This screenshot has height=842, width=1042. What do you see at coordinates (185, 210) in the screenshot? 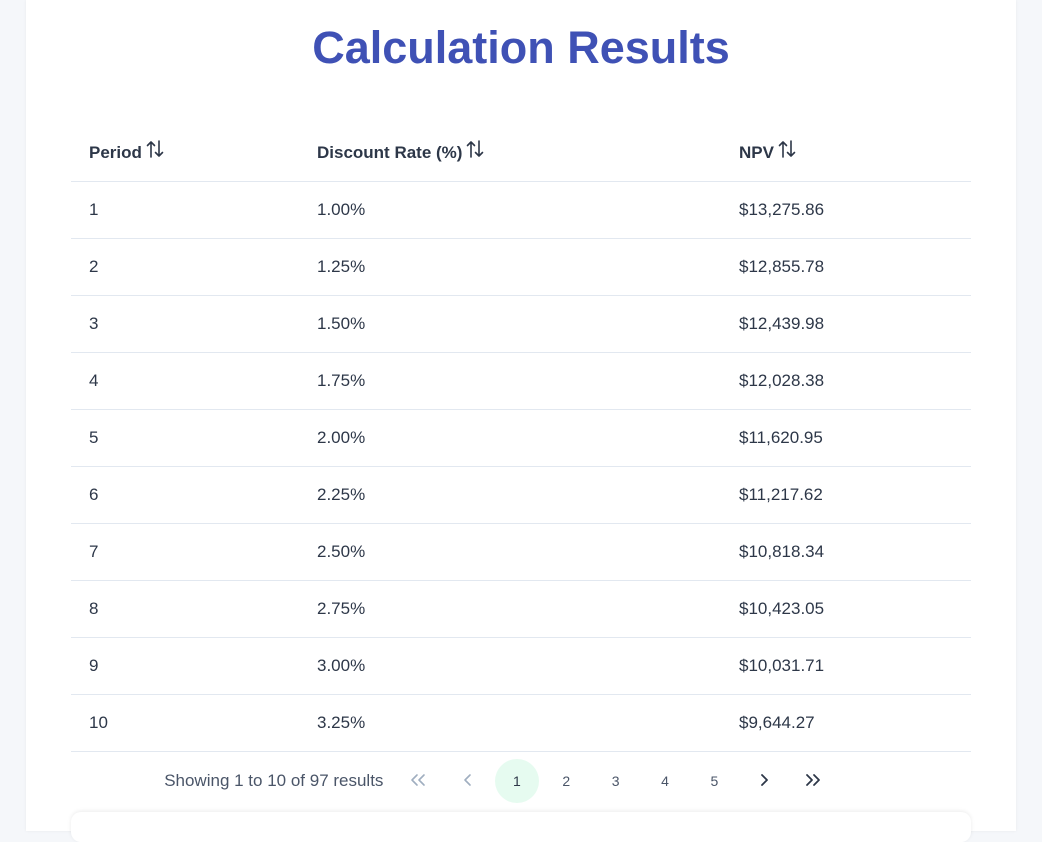
I see `cell-period: 1` at bounding box center [185, 210].